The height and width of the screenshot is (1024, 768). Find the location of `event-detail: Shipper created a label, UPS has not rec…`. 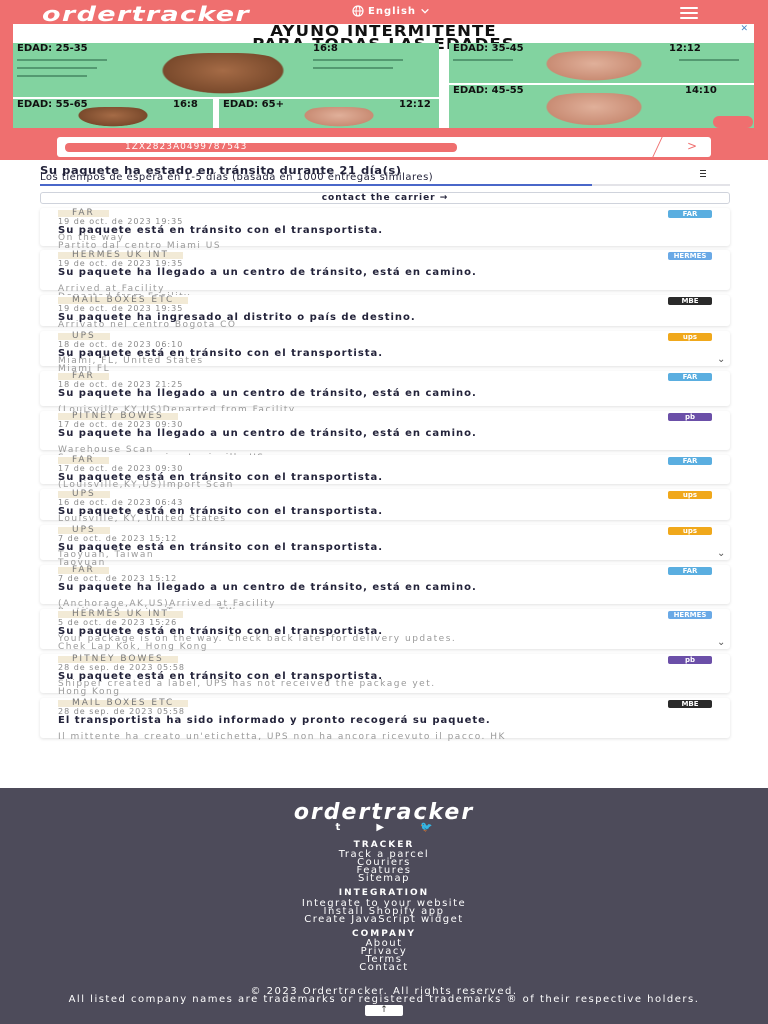

event-detail: Shipper created a label, UPS has not rec… is located at coordinates (247, 684).